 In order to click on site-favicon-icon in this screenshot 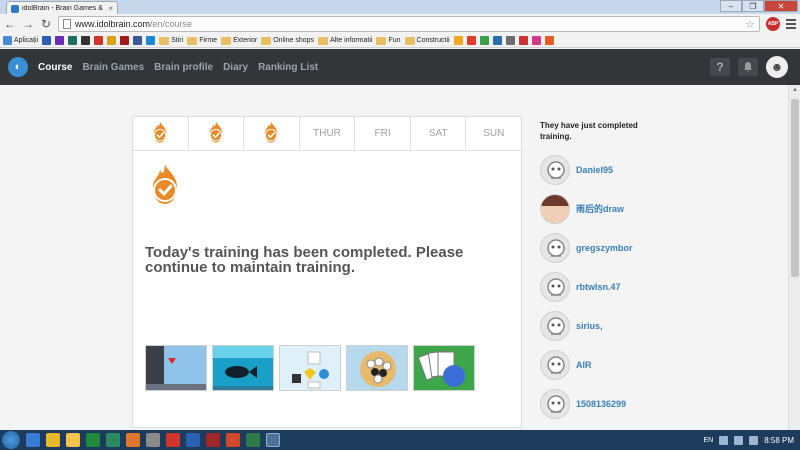, I will do `click(99, 40)`.